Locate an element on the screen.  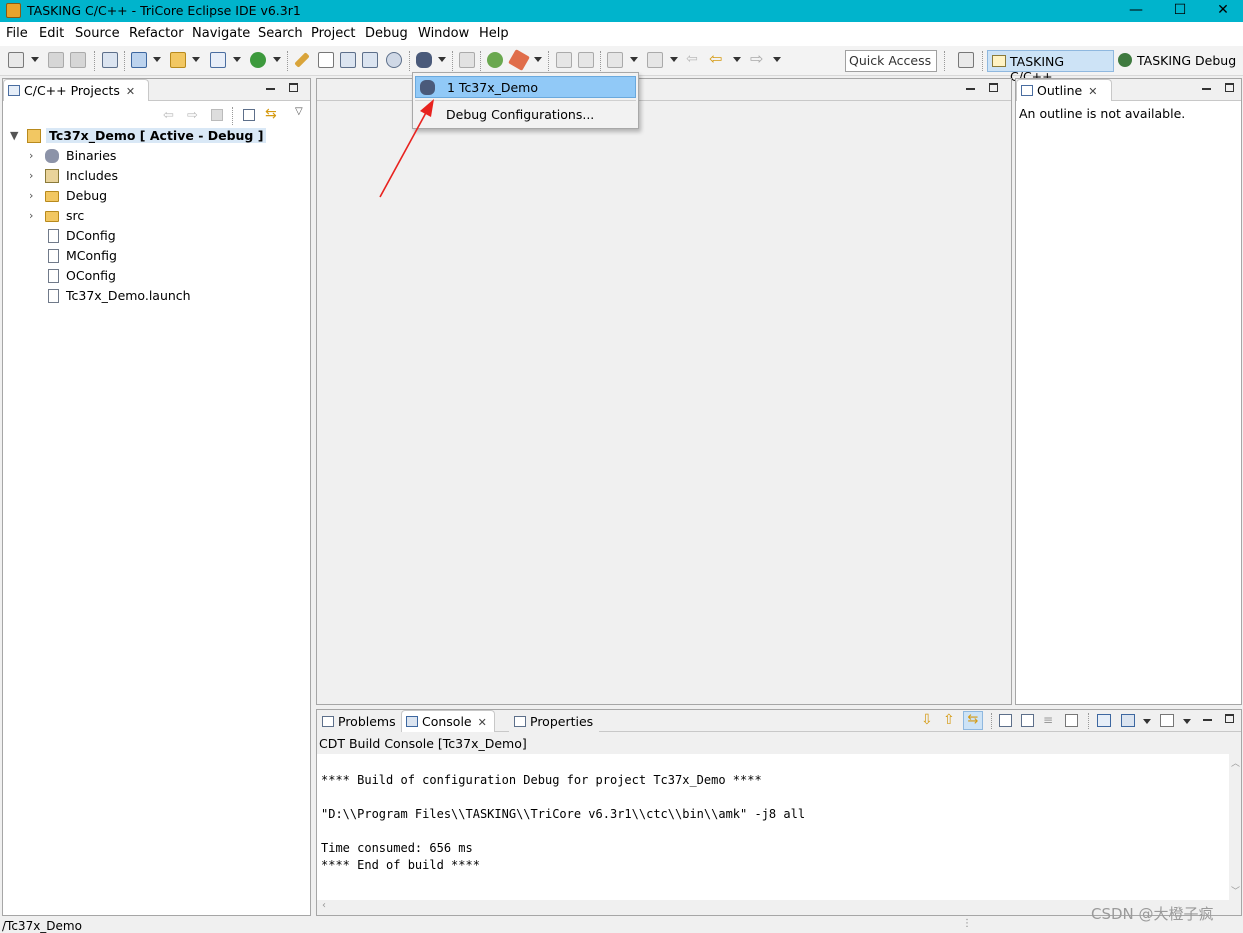
launch-icon is located at coordinates (519, 60).